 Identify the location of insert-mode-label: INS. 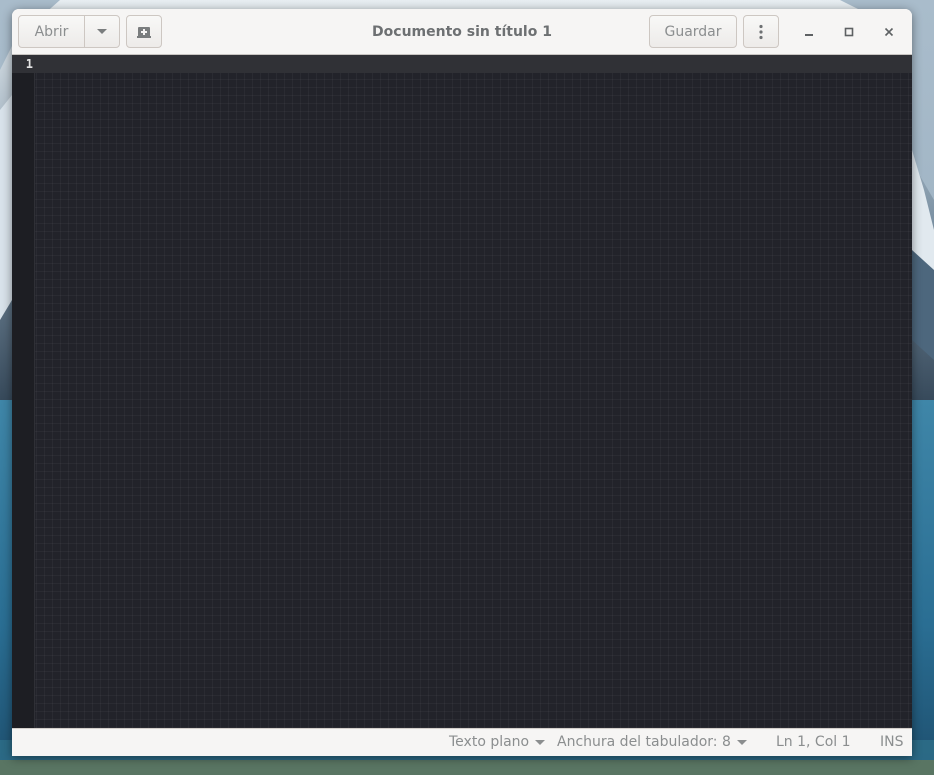
(892, 742).